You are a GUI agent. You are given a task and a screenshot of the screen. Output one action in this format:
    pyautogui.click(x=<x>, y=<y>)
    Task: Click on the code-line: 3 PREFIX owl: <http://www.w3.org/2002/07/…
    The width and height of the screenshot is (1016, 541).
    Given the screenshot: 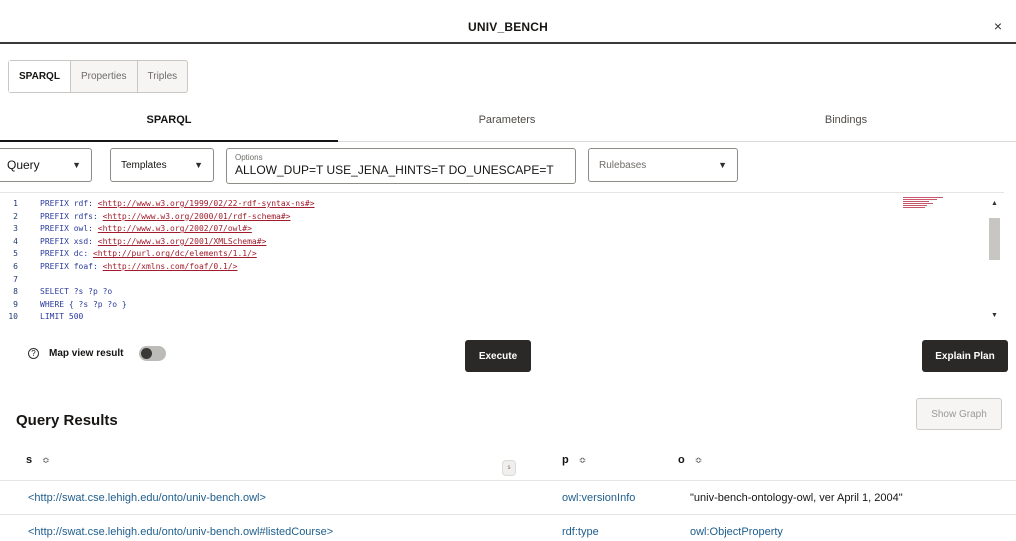 What is the action you would take?
    pyautogui.click(x=126, y=229)
    